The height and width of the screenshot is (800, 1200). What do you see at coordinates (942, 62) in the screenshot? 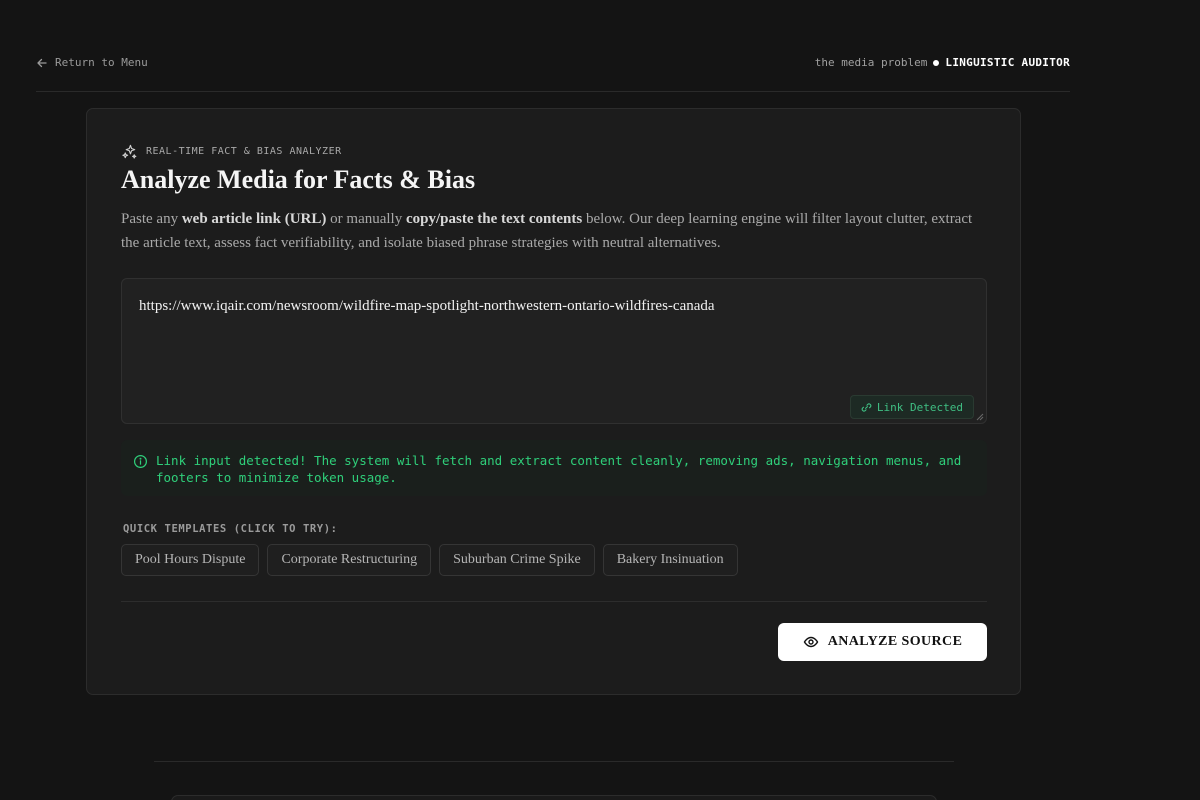
I see `brand: the media problem LINGUISTIC AUDITOR` at bounding box center [942, 62].